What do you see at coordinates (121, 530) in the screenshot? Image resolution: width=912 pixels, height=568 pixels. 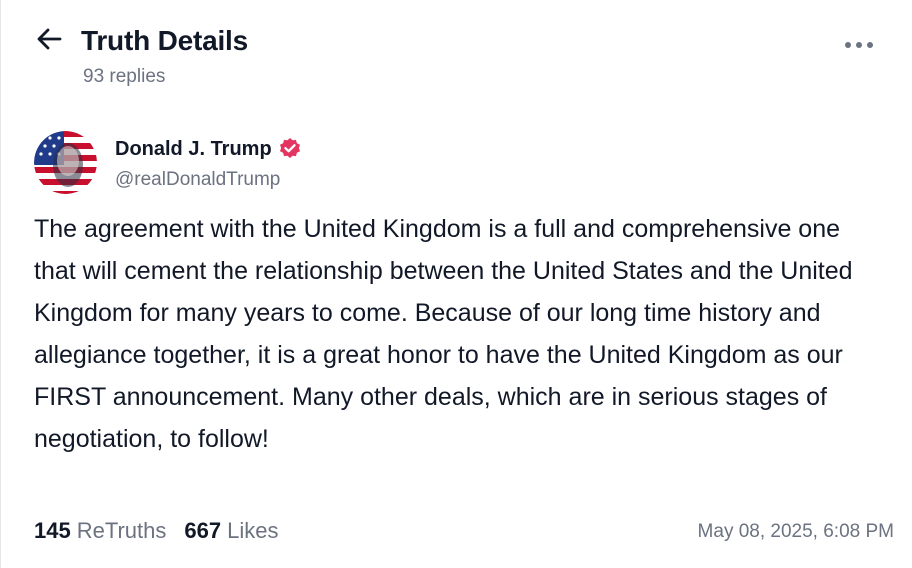 I see `retruths-label: ReTruths` at bounding box center [121, 530].